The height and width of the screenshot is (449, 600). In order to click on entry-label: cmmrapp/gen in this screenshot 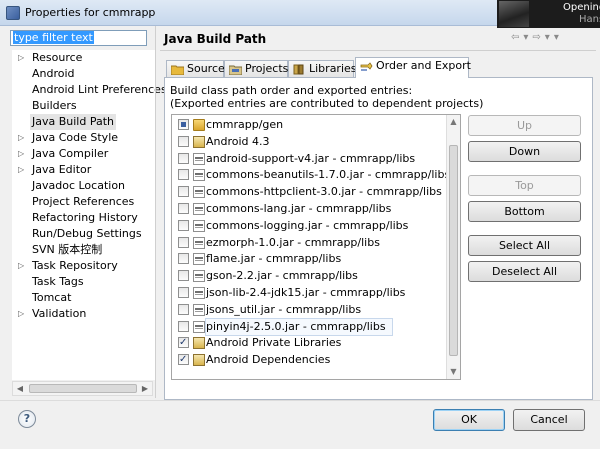, I will do `click(245, 124)`.